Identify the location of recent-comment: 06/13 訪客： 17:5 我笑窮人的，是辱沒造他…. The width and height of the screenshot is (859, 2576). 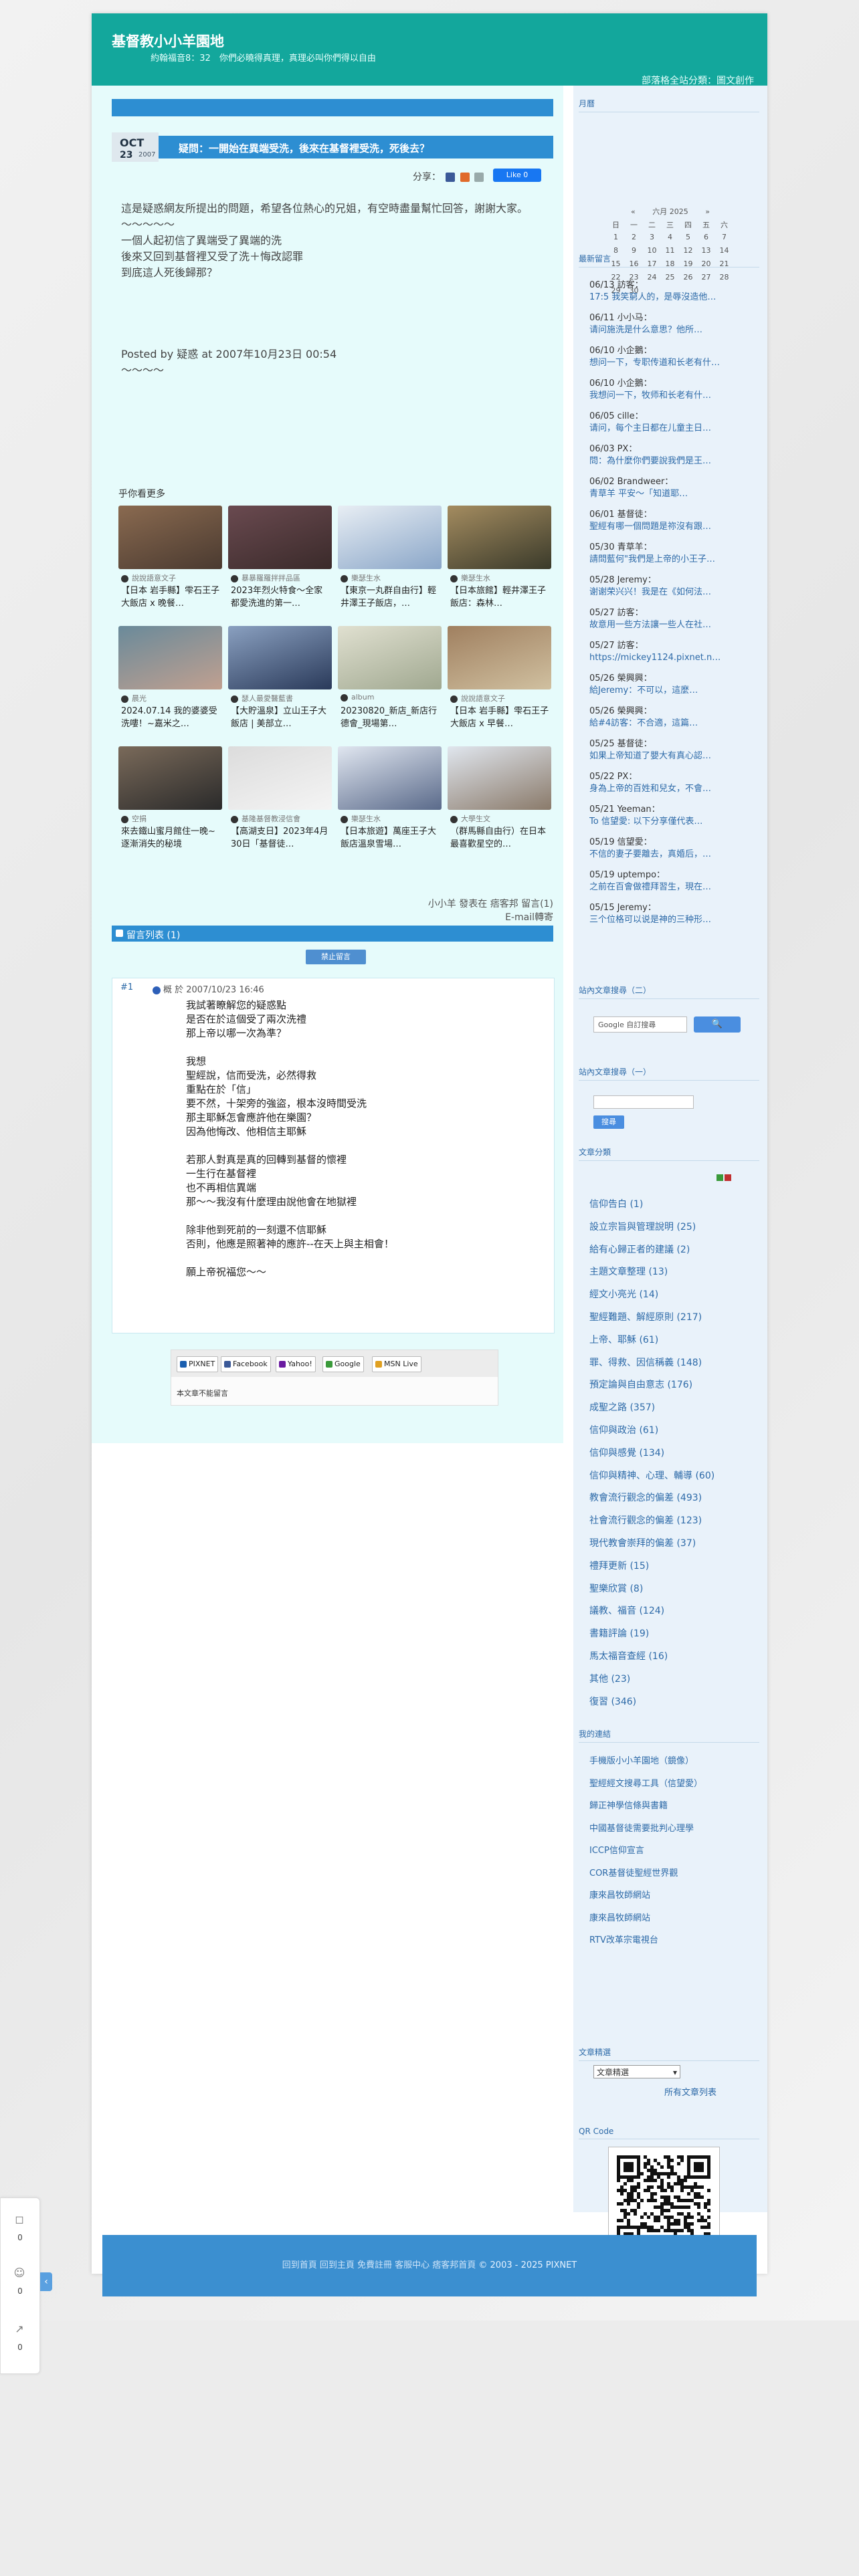
(669, 292).